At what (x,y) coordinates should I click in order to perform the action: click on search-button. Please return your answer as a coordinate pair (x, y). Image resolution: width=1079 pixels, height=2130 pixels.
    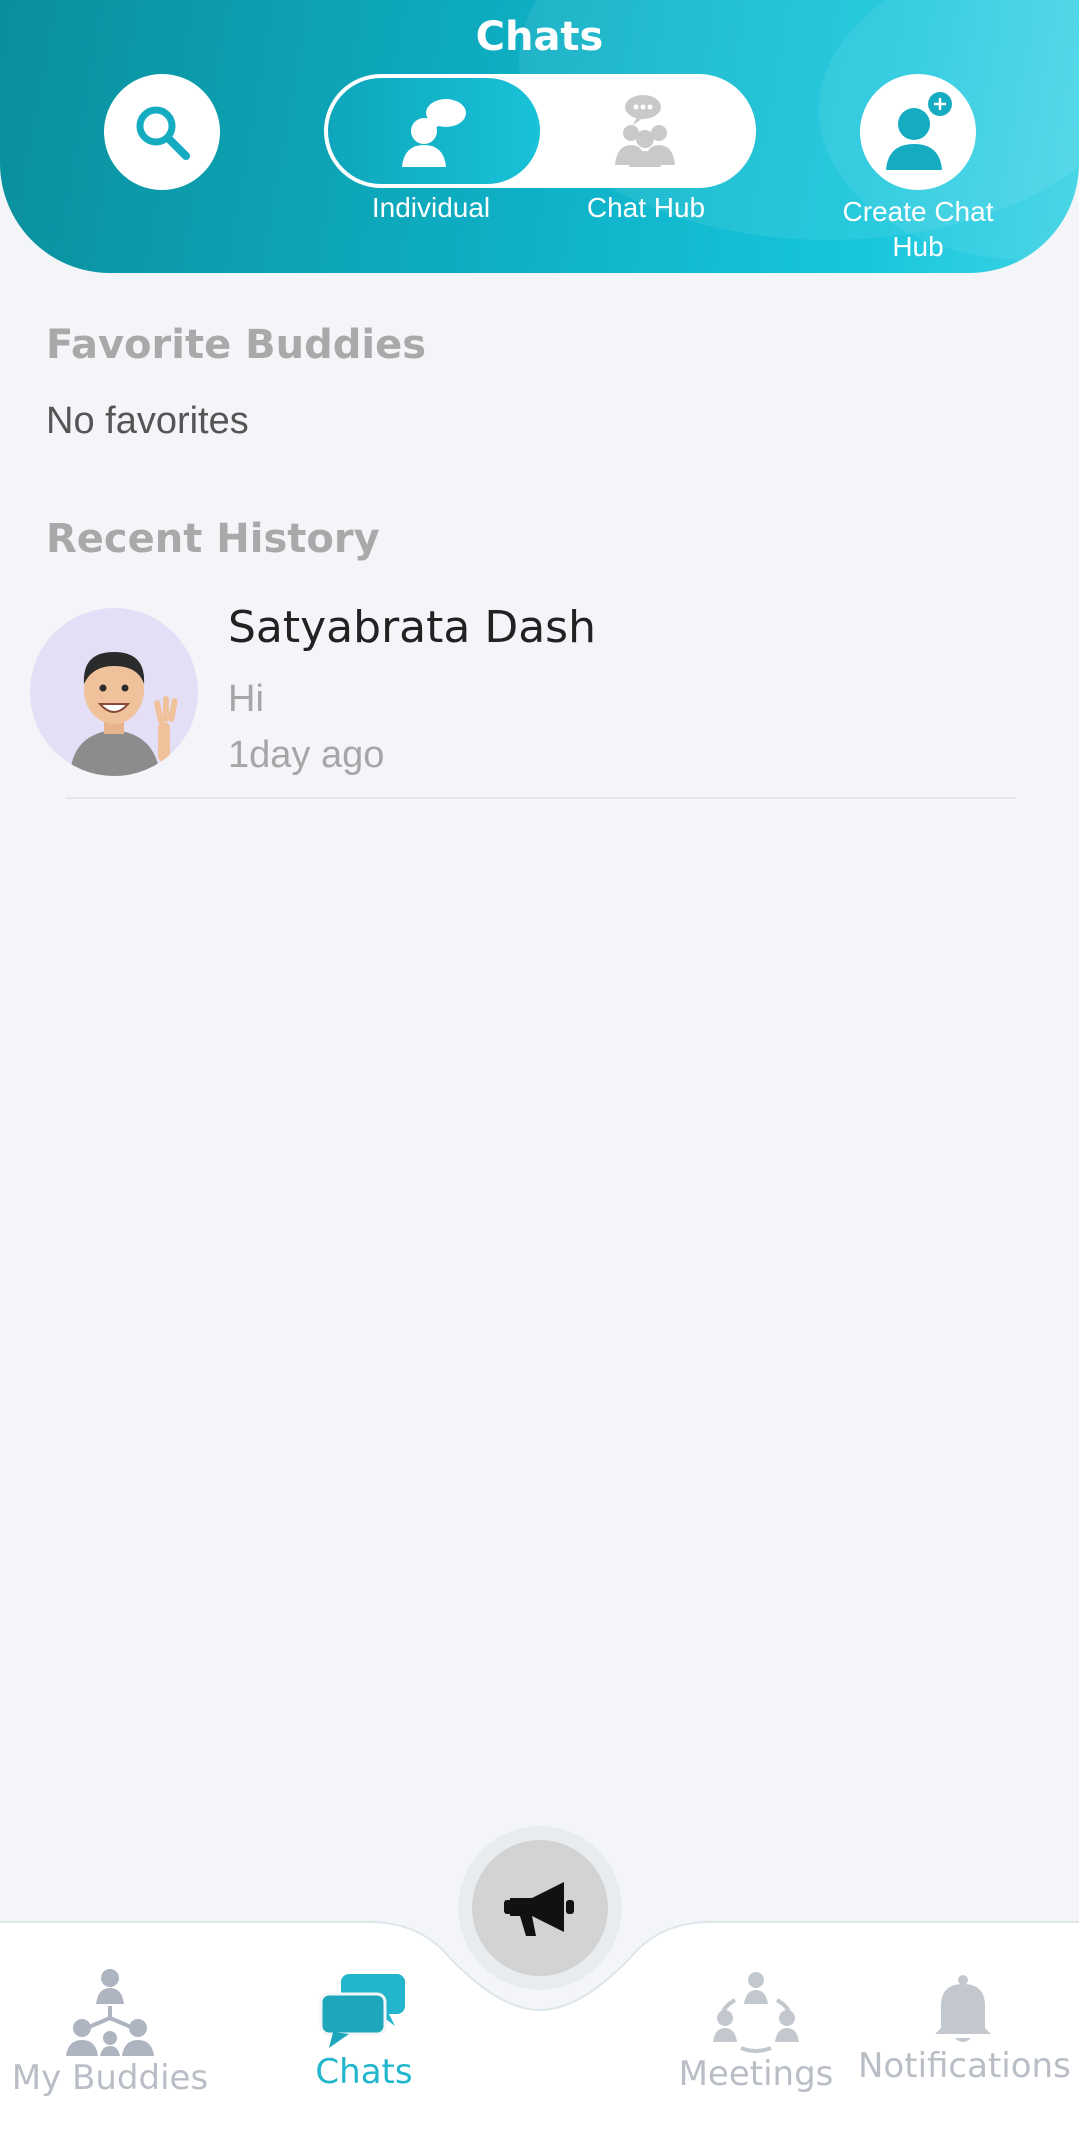
    Looking at the image, I should click on (162, 132).